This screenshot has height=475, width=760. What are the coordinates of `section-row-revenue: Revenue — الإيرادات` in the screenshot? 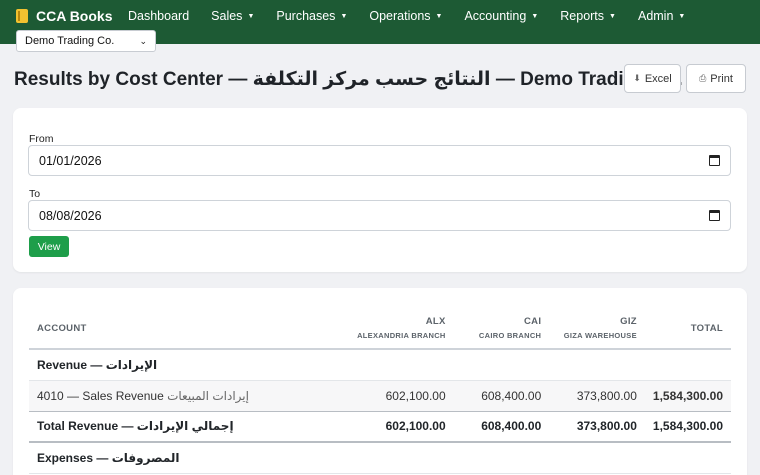 It's located at (380, 365).